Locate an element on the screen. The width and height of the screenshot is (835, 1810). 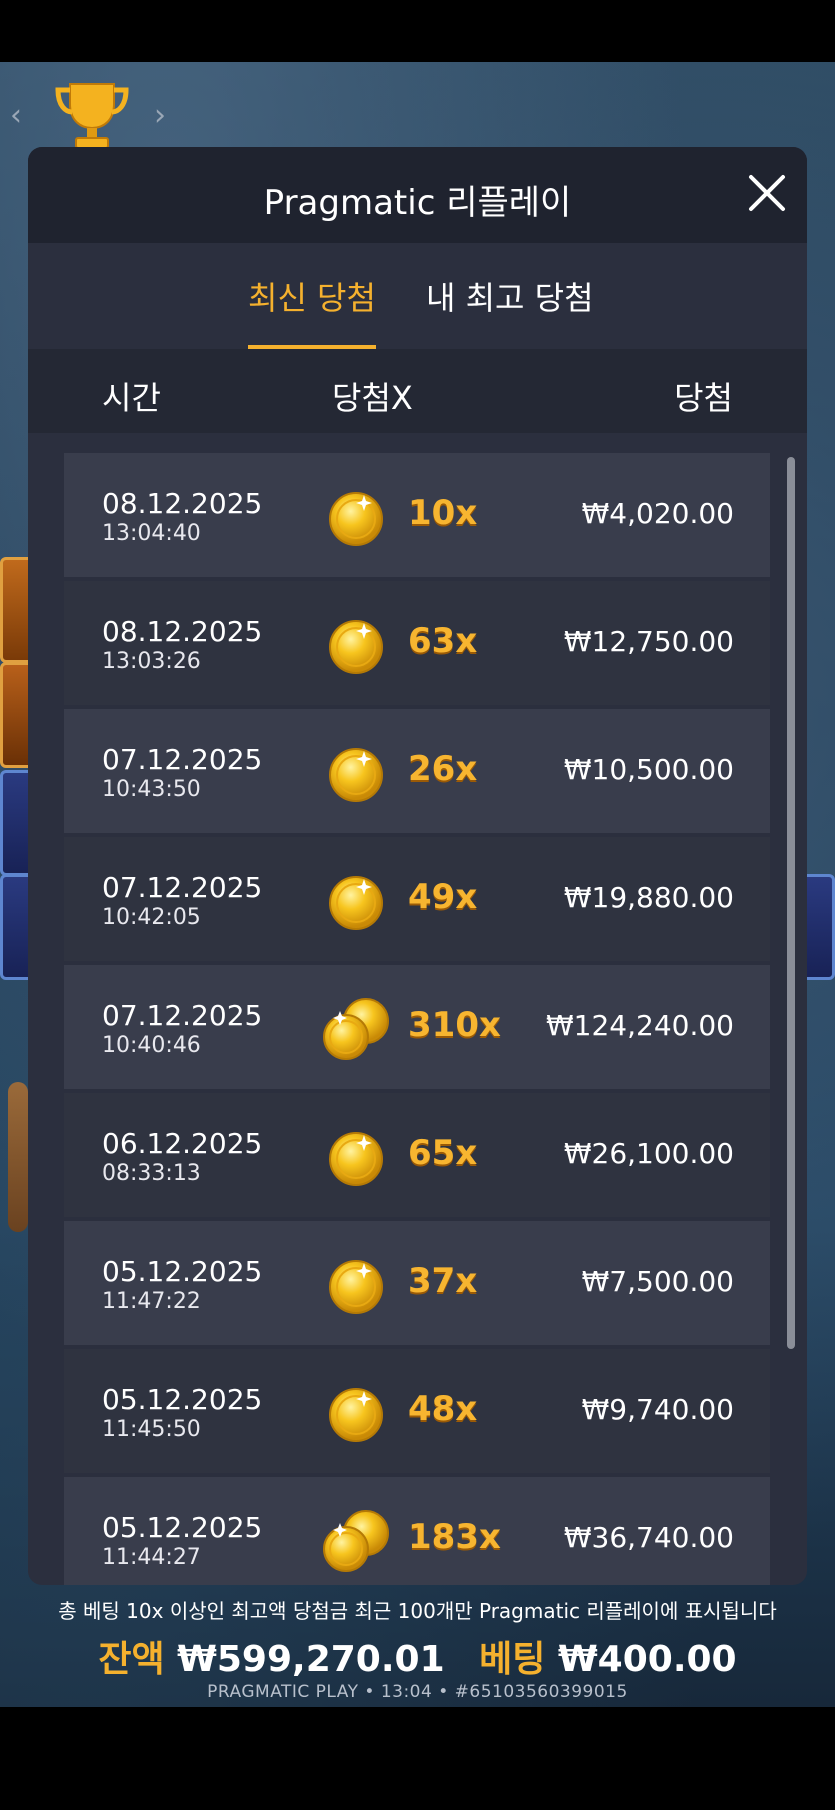
row-win-amount: ₩9,740.00 is located at coordinates (657, 1409).